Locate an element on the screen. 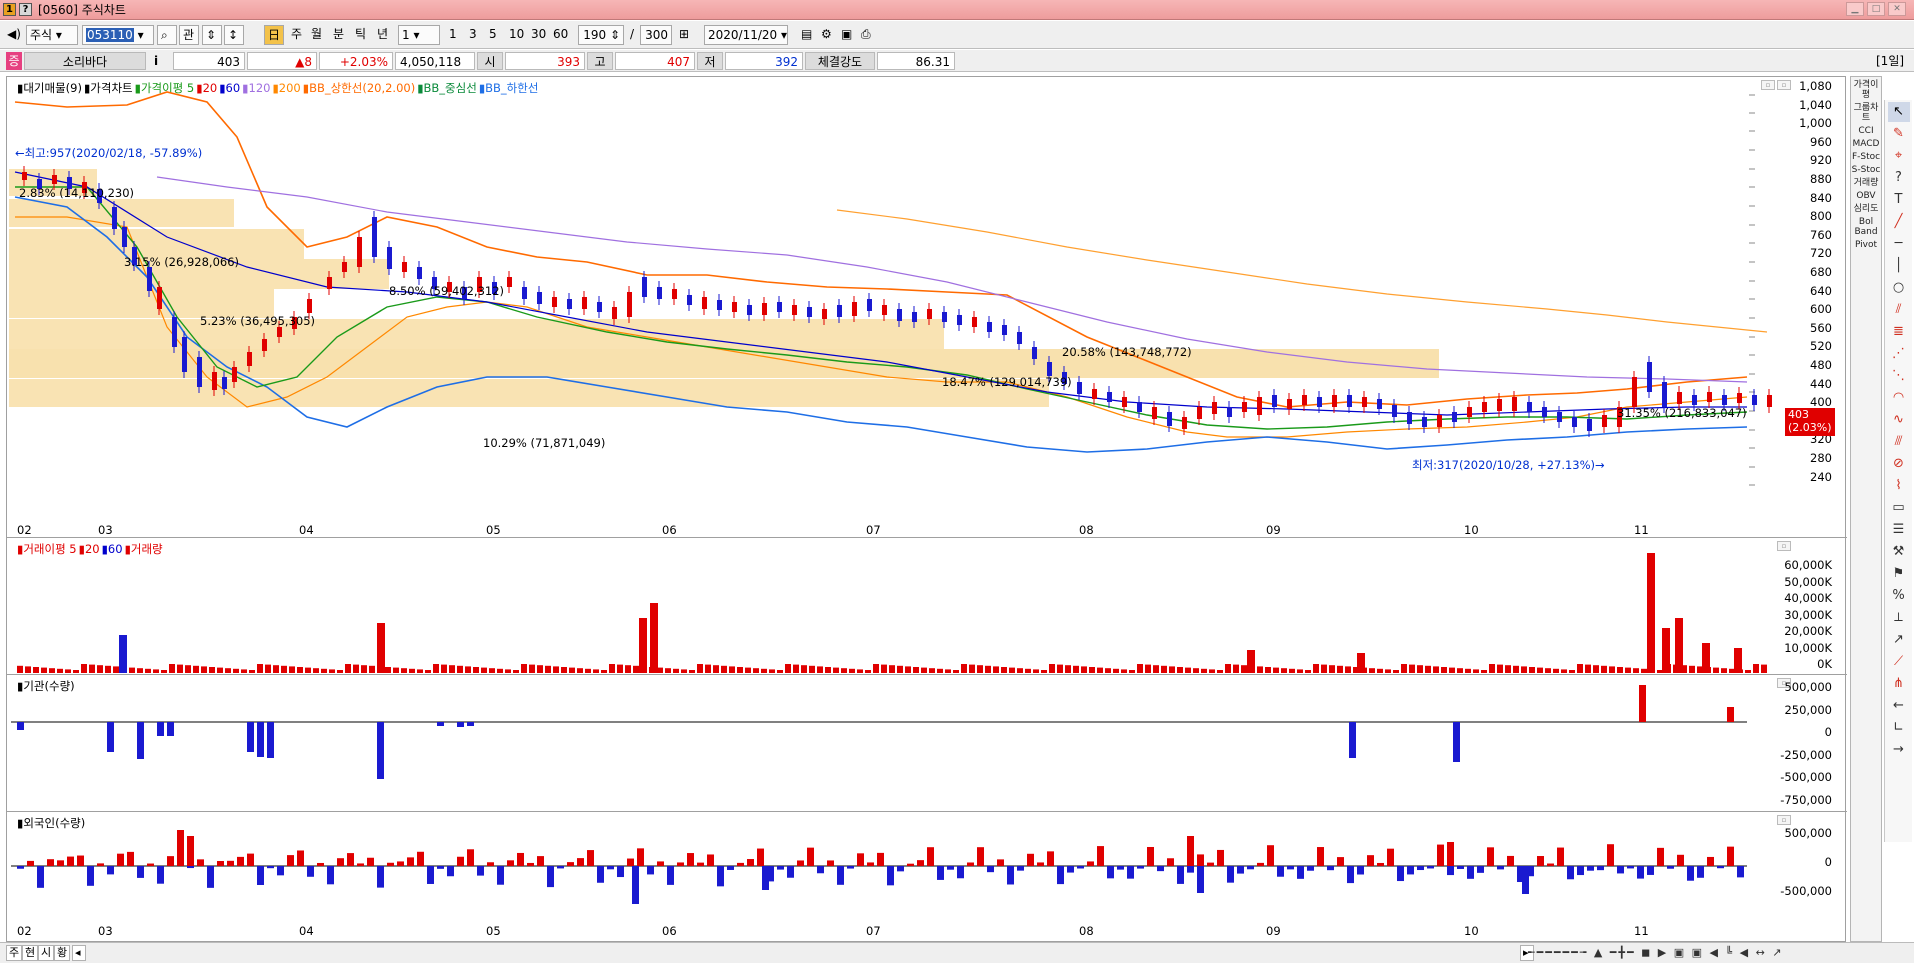 This screenshot has width=1914, height=963. app-icon: 1 is located at coordinates (9, 9).